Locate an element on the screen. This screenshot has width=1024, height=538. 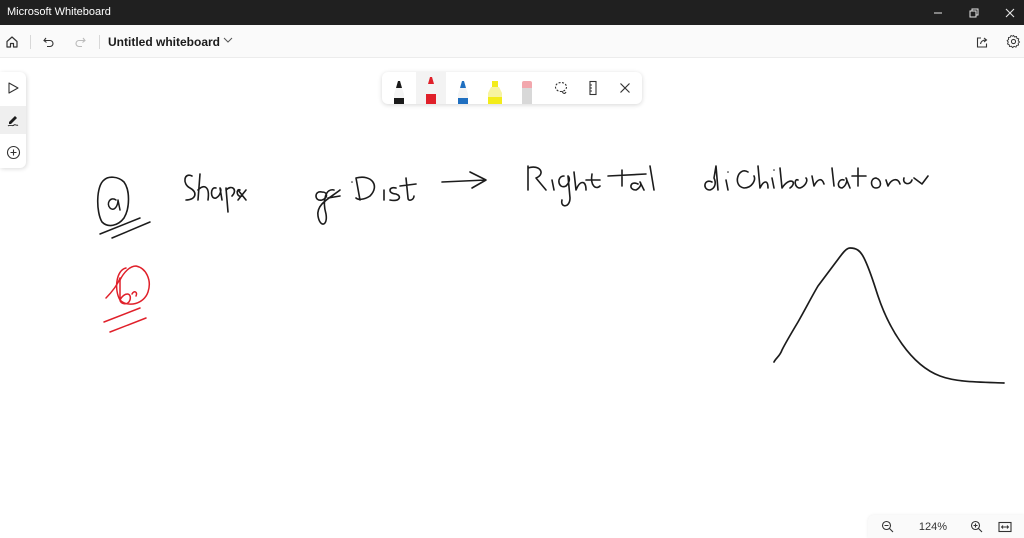
redo-button is located at coordinates (80, 41).